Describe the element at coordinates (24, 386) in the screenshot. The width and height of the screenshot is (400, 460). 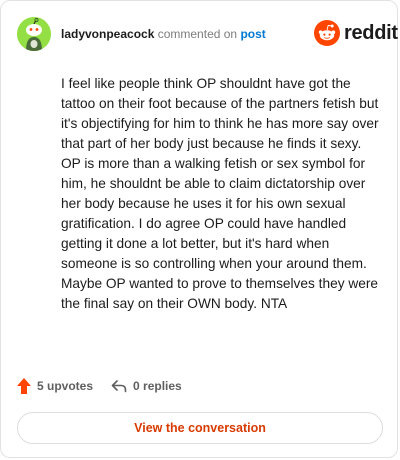
I see `upvote-arrow-icon` at that location.